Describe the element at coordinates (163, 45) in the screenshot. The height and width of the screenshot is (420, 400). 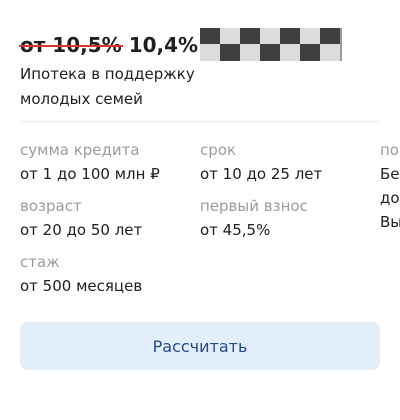
I see `new-rate: 10,4%` at that location.